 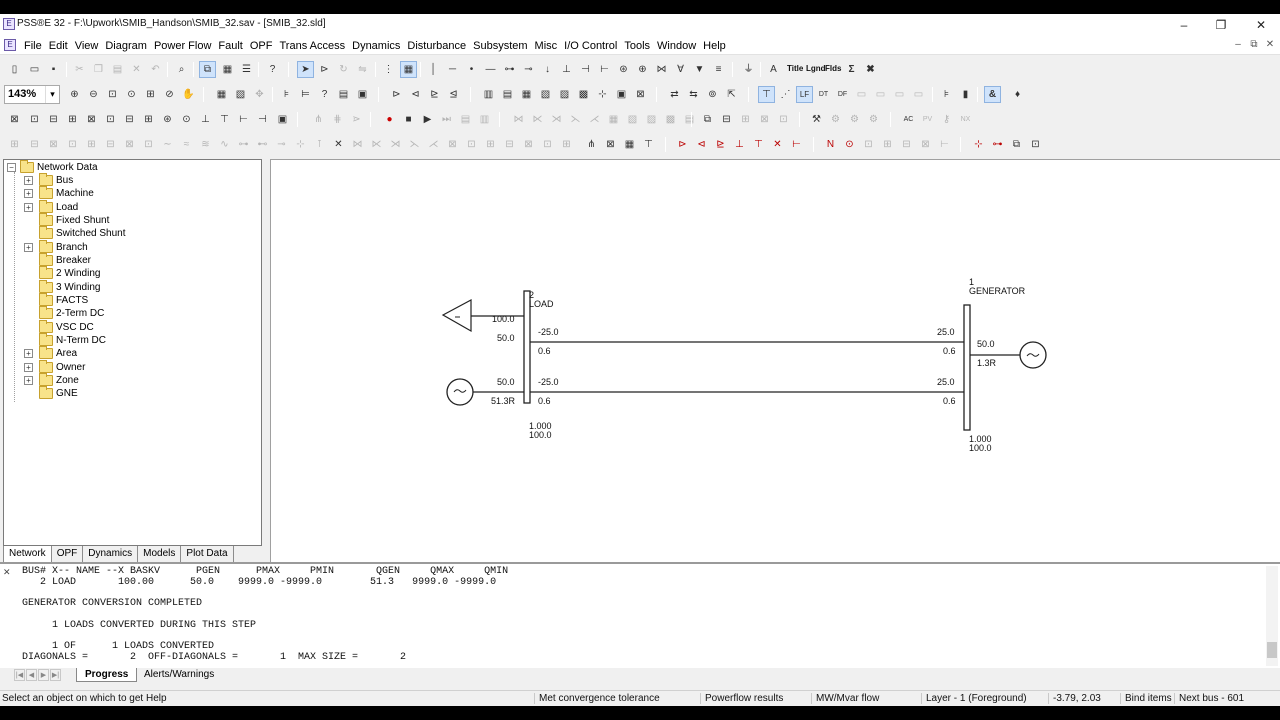 What do you see at coordinates (31, 675) in the screenshot?
I see `prev-tab-icon: ◀` at bounding box center [31, 675].